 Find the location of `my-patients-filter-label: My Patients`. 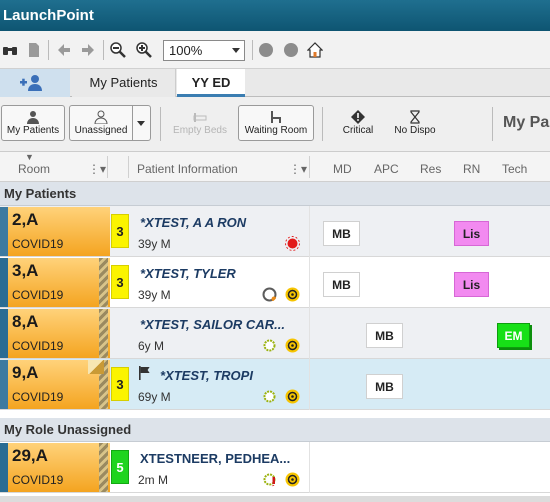

my-patients-filter-label: My Patients is located at coordinates (33, 130).